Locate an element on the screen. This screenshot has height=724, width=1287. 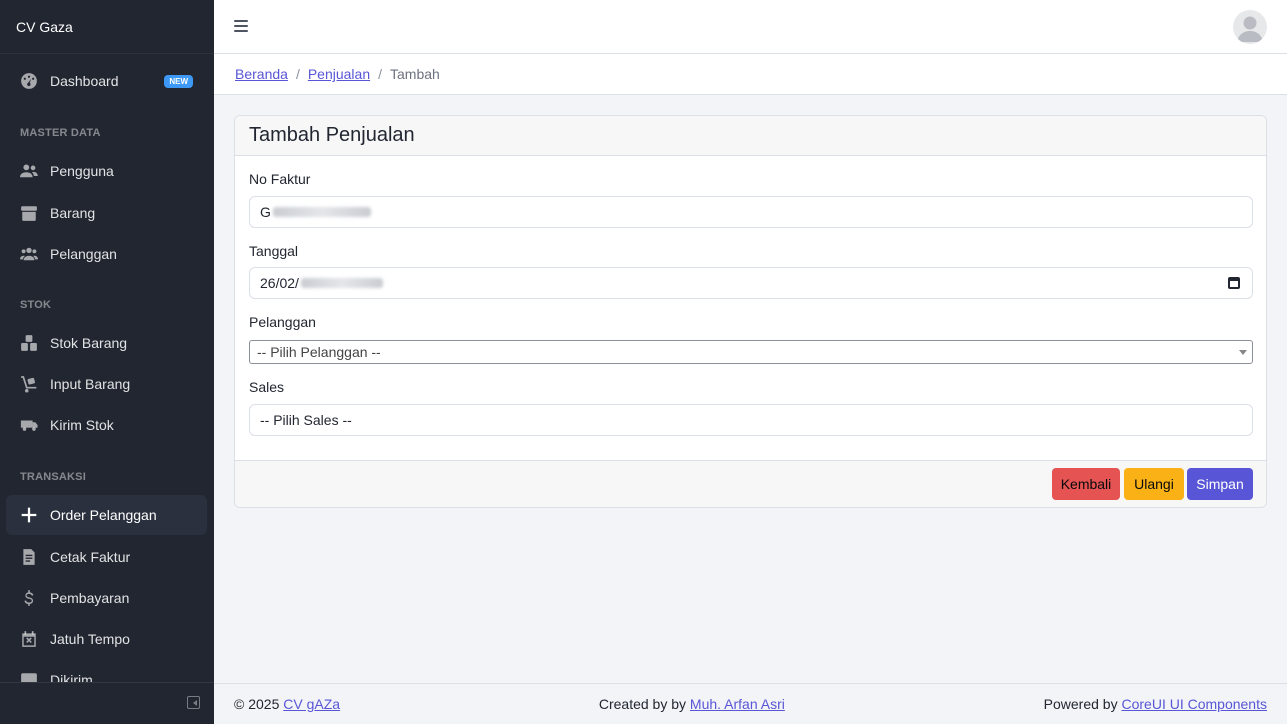
people-icon is located at coordinates (29, 254).